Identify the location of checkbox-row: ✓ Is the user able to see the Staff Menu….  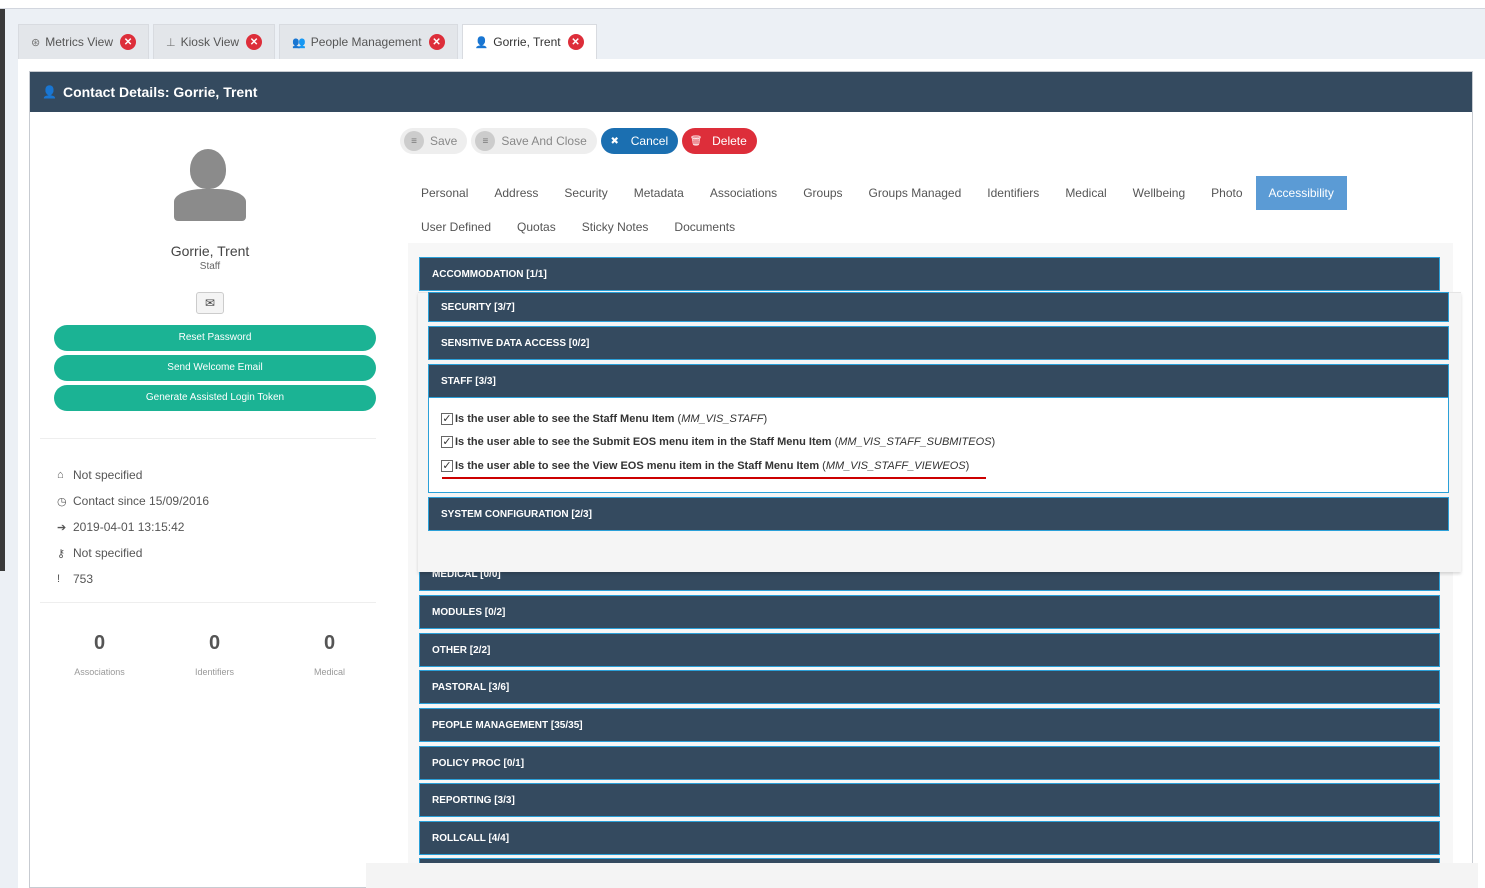
(604, 419).